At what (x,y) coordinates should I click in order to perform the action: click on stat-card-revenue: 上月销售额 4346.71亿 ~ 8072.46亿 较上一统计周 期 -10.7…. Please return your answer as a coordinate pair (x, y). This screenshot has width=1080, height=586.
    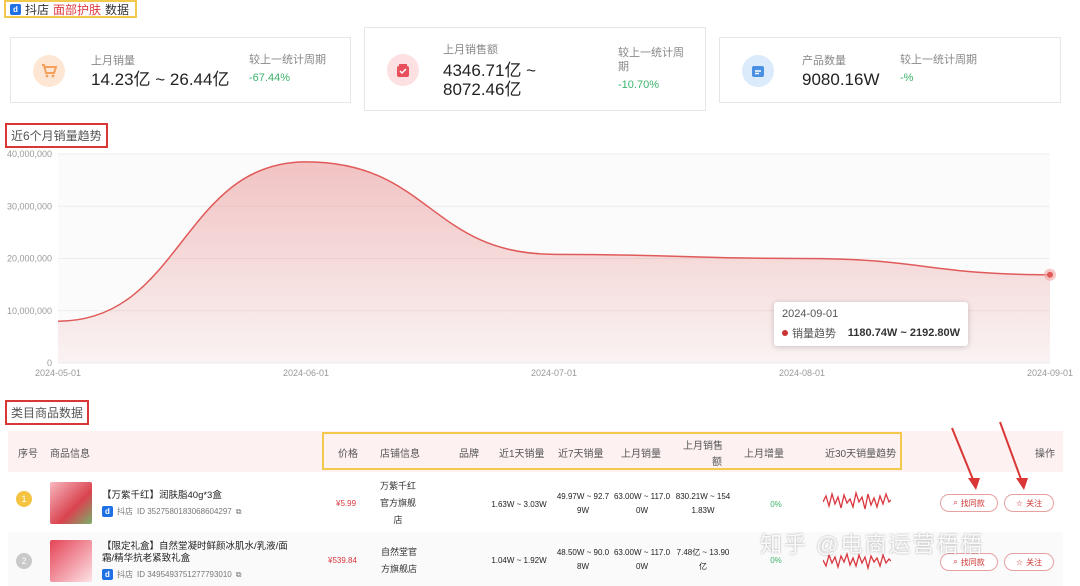
    Looking at the image, I should click on (535, 69).